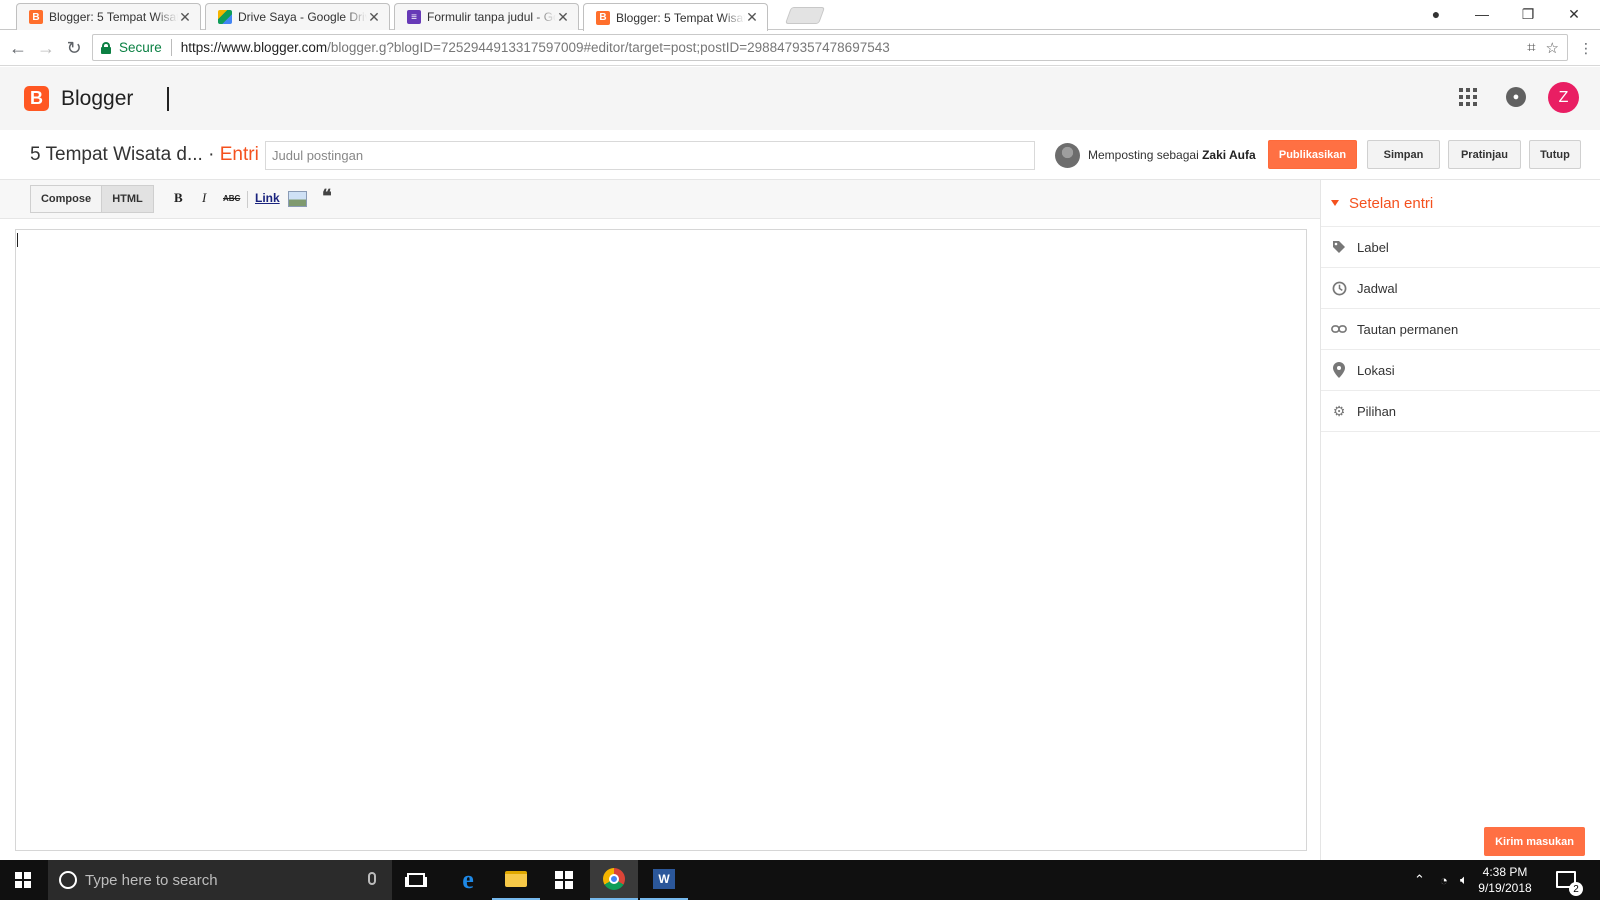 The width and height of the screenshot is (1600, 900). Describe the element at coordinates (1574, 14) in the screenshot. I see `window-close-button: ✕` at that location.